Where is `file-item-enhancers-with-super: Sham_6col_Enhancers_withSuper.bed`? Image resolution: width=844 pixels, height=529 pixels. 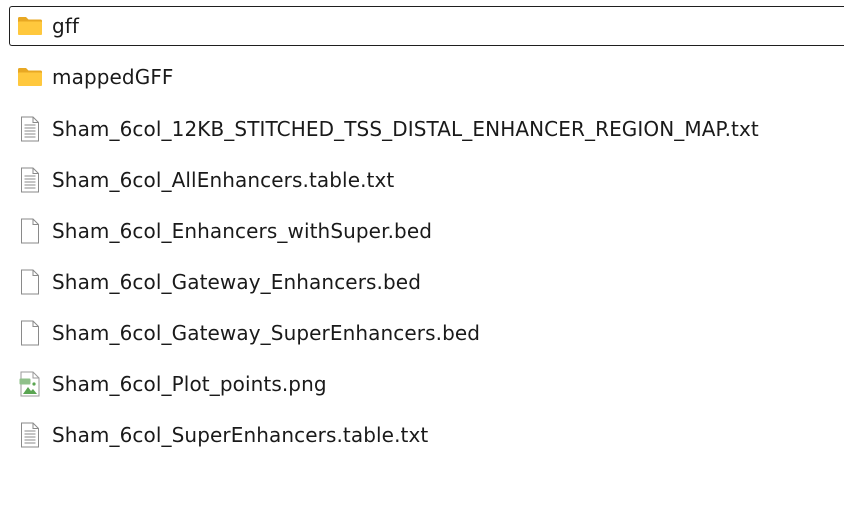 file-item-enhancers-with-super: Sham_6col_Enhancers_withSuper.bed is located at coordinates (427, 231).